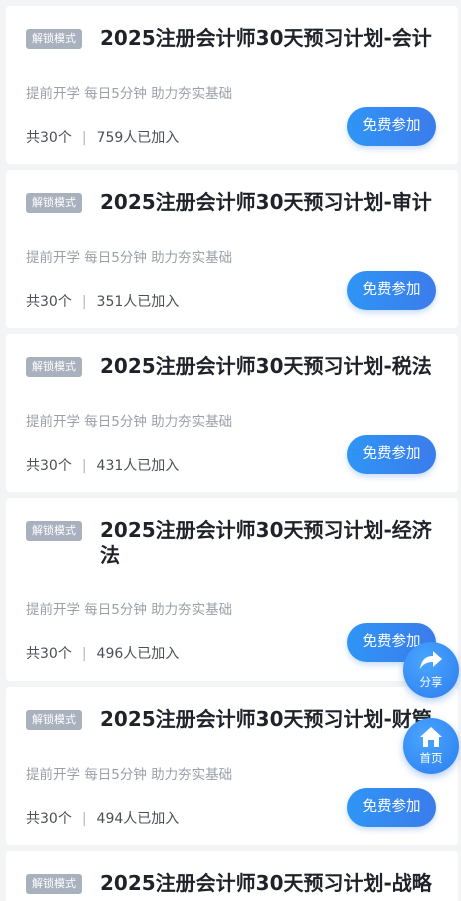 The height and width of the screenshot is (901, 461). I want to click on plan-title: 2025注册会计师30天预习计划-税法, so click(266, 366).